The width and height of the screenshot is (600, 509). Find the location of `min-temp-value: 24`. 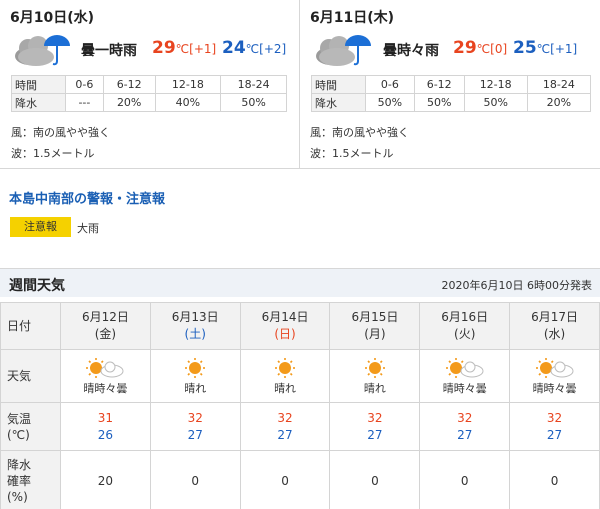

min-temp-value: 24 is located at coordinates (234, 48).